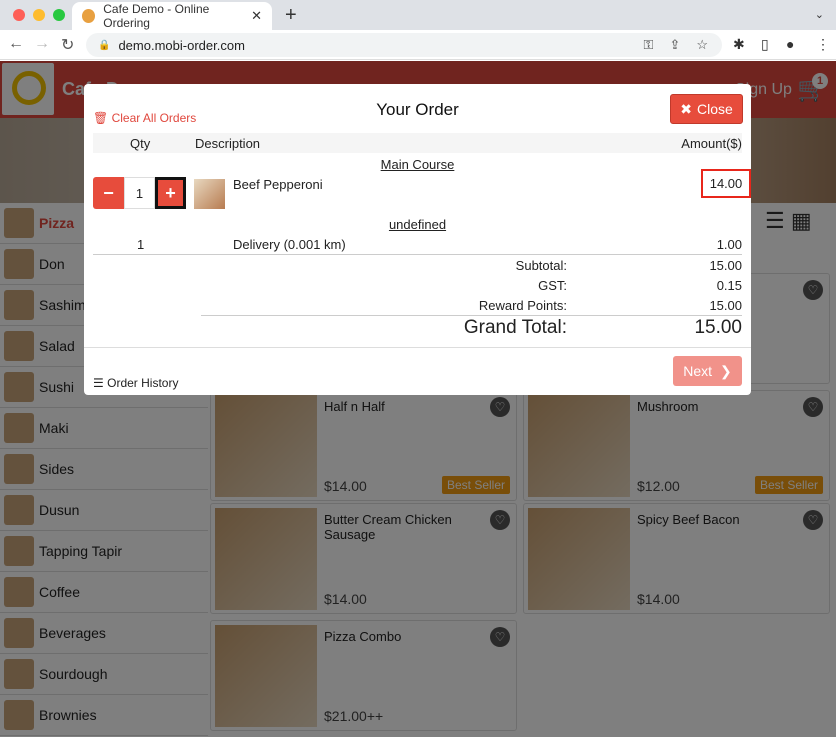 The height and width of the screenshot is (737, 836). Describe the element at coordinates (108, 193) in the screenshot. I see `decrease-button: −` at that location.